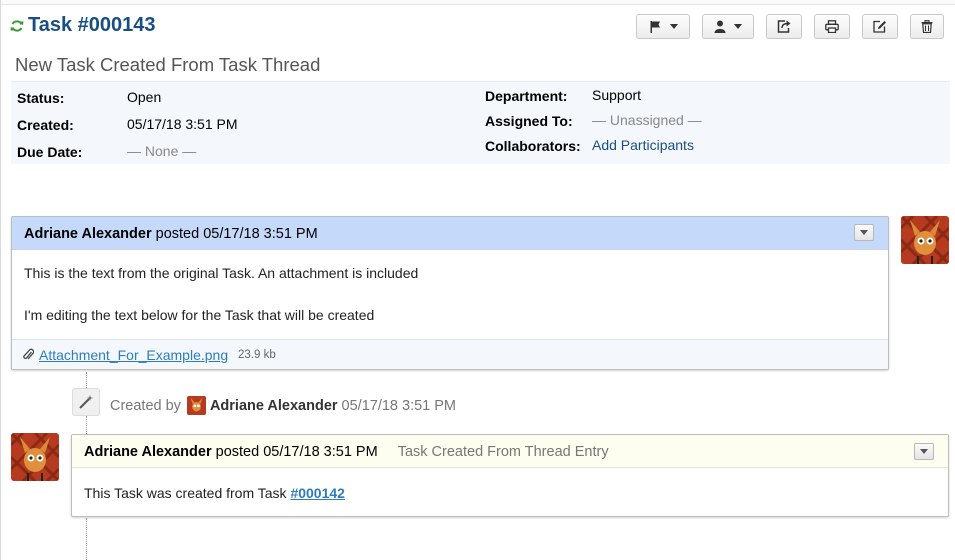  I want to click on print-button, so click(832, 26).